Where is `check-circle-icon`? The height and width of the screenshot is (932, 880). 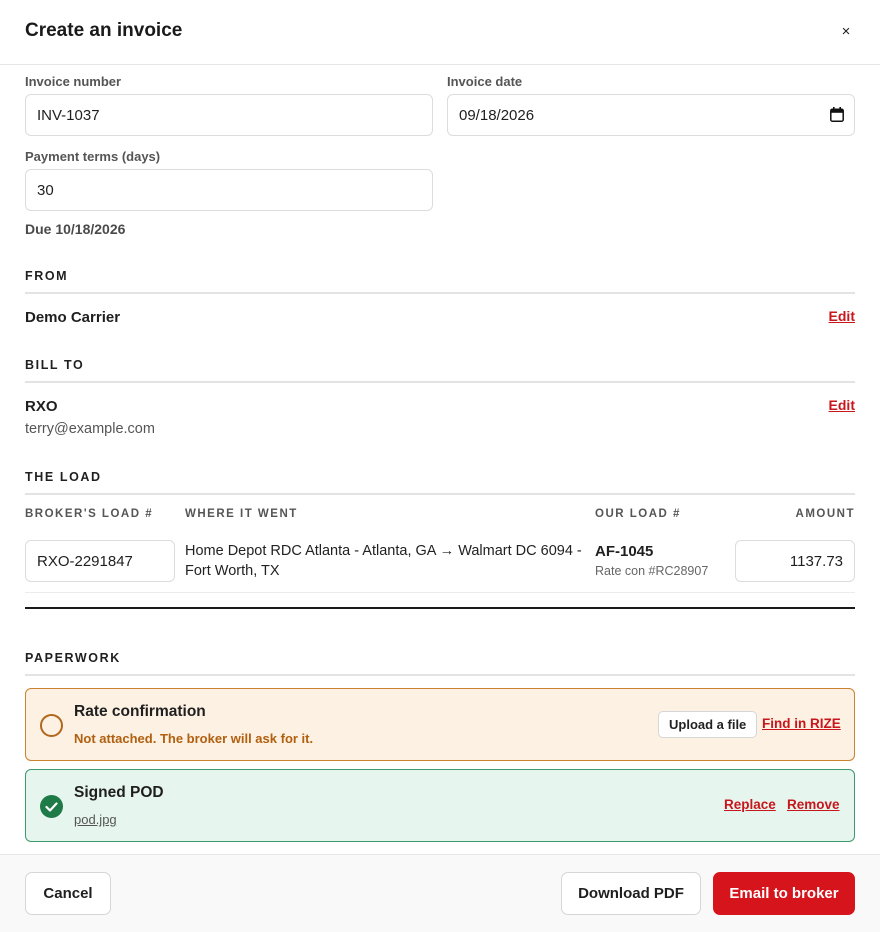
check-circle-icon is located at coordinates (51, 806).